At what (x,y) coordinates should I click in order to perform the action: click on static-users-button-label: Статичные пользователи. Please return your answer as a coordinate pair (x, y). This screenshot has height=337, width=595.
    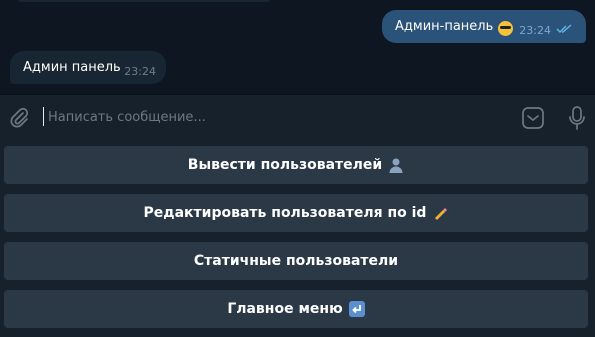
    Looking at the image, I should click on (296, 261).